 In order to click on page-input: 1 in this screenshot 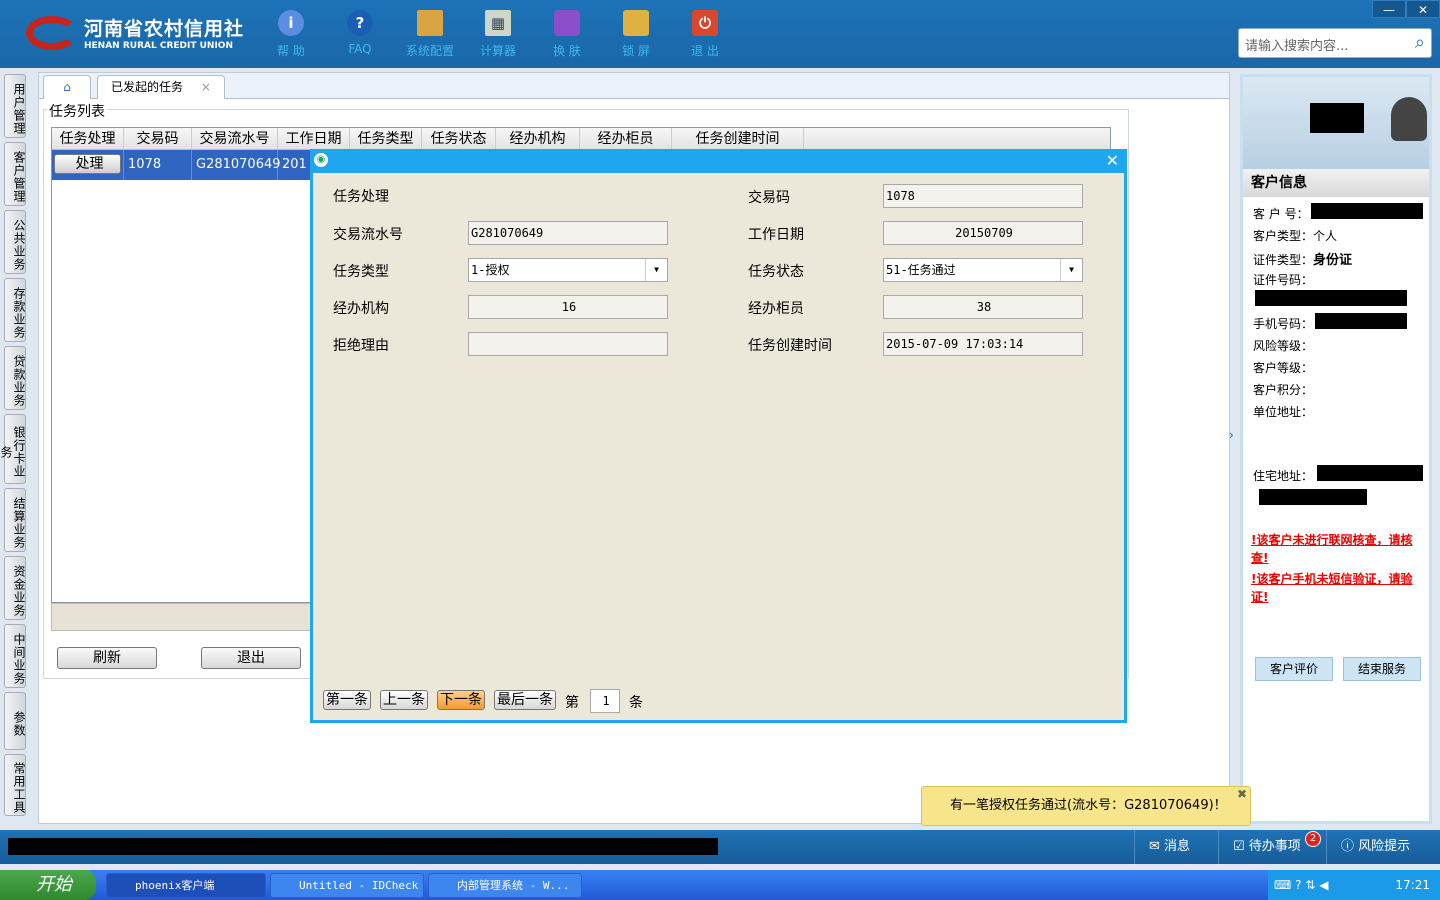, I will do `click(605, 701)`.